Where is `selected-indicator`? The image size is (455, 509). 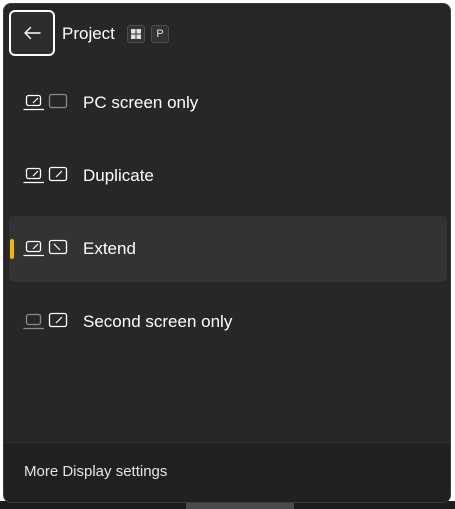
selected-indicator is located at coordinates (12, 249).